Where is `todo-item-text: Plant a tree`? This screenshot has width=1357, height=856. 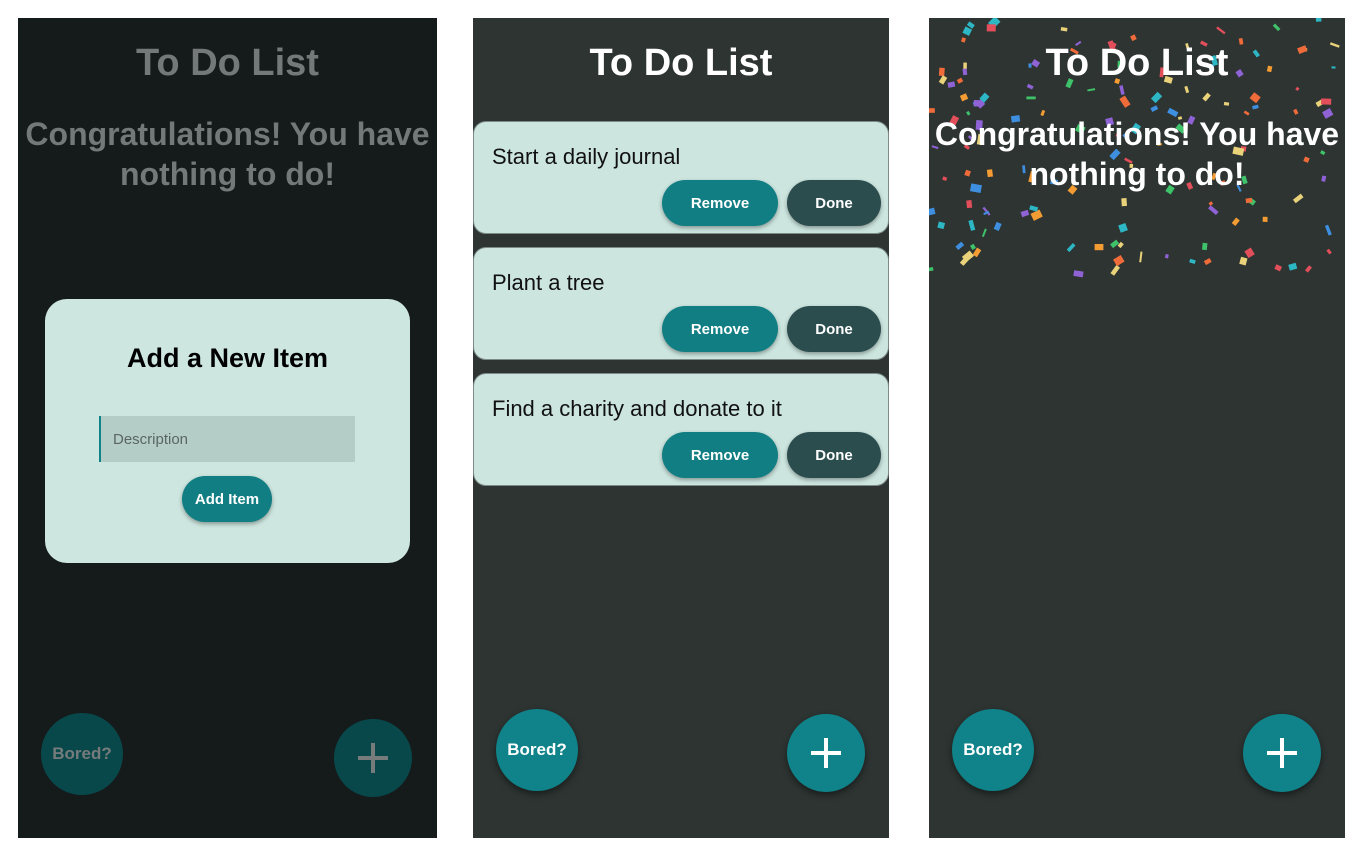
todo-item-text: Plant a tree is located at coordinates (548, 282).